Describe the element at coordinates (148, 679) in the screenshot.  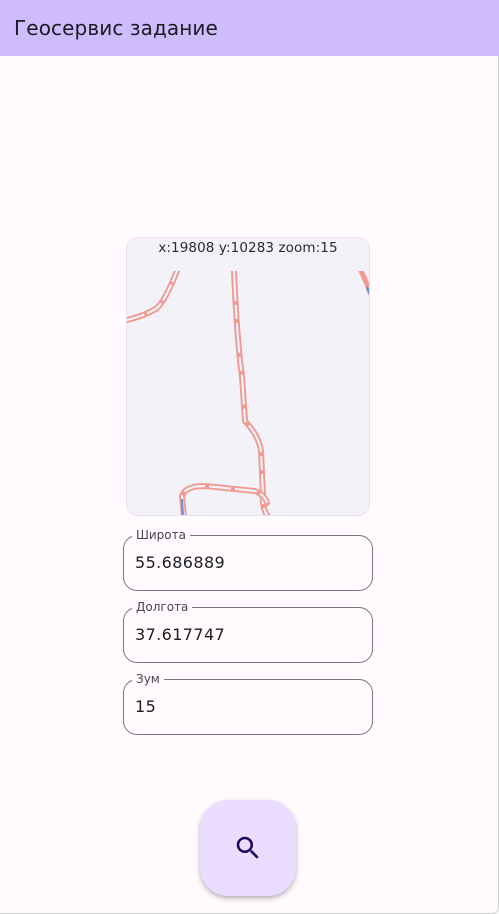
I see `zoom-label: Зум` at that location.